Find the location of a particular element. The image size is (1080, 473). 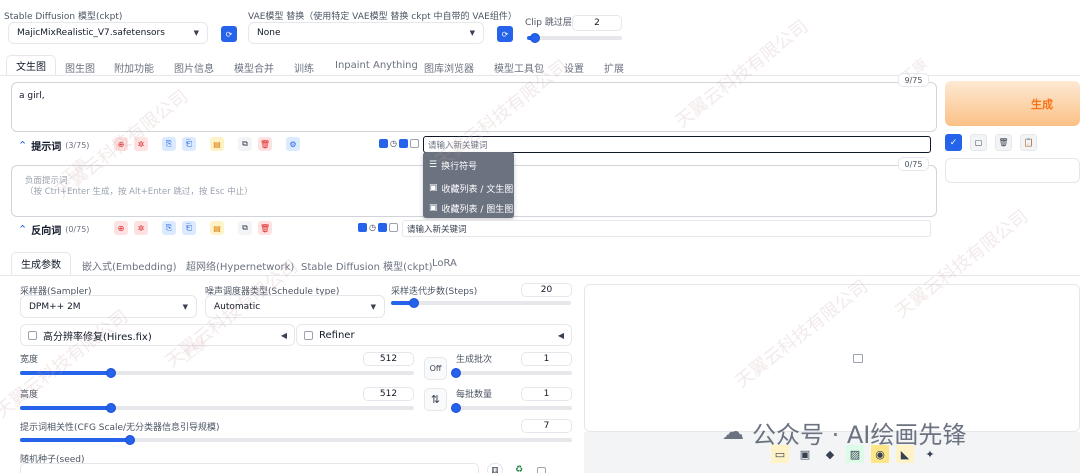

sync-icon: ⚙ is located at coordinates (293, 144).